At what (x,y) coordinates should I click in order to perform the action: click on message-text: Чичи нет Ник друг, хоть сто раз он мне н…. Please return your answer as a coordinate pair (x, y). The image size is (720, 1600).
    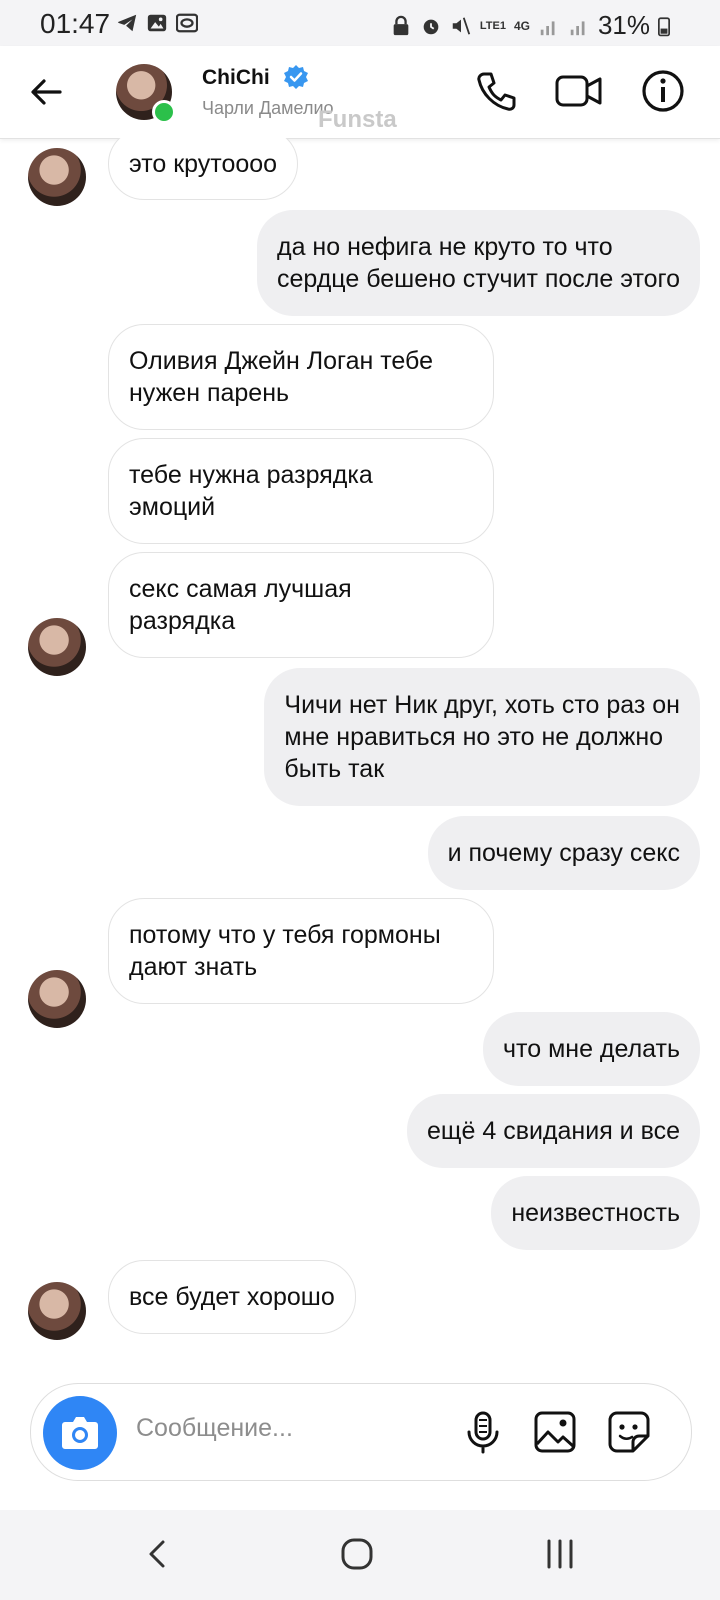
    Looking at the image, I should click on (482, 737).